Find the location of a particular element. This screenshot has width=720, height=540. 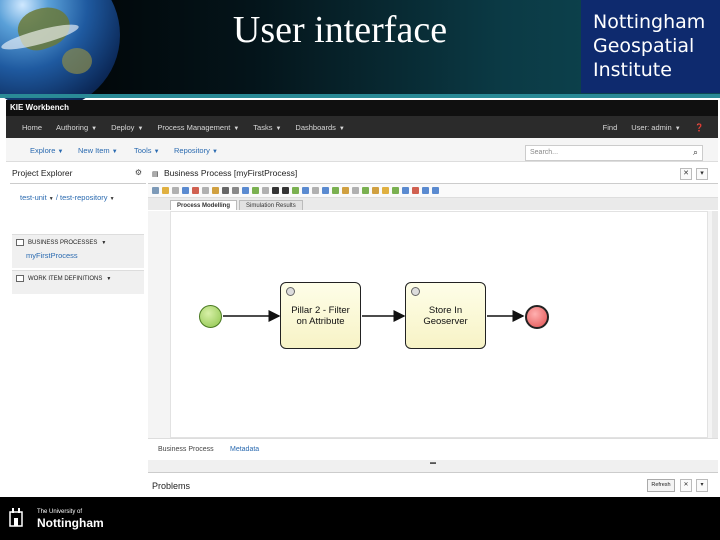

task-store-in-geoserver: Store In Geoserver is located at coordinates (445, 315).